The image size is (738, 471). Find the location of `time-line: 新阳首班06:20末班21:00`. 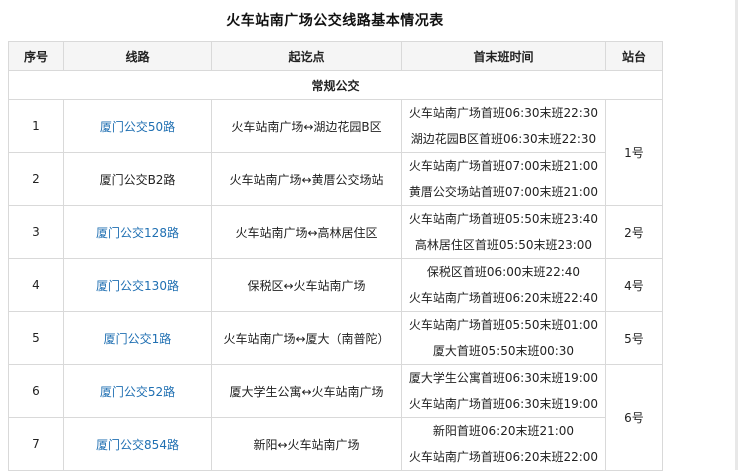

time-line: 新阳首班06:20末班21:00 is located at coordinates (503, 431).